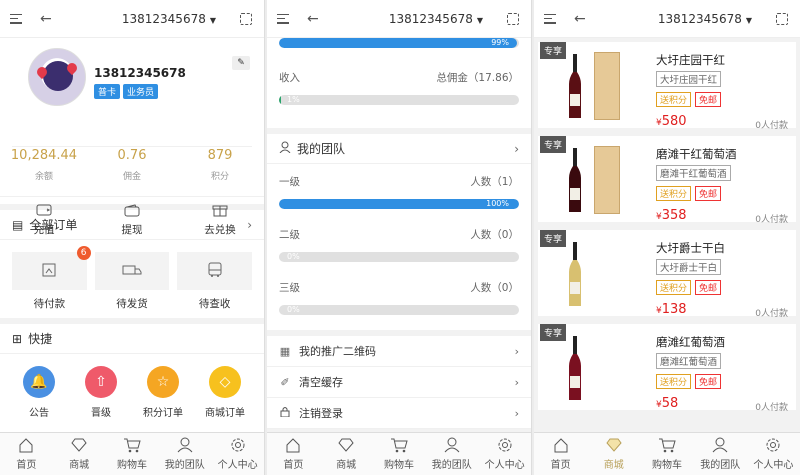  What do you see at coordinates (399, 445) in the screenshot?
I see `cart-icon` at bounding box center [399, 445].